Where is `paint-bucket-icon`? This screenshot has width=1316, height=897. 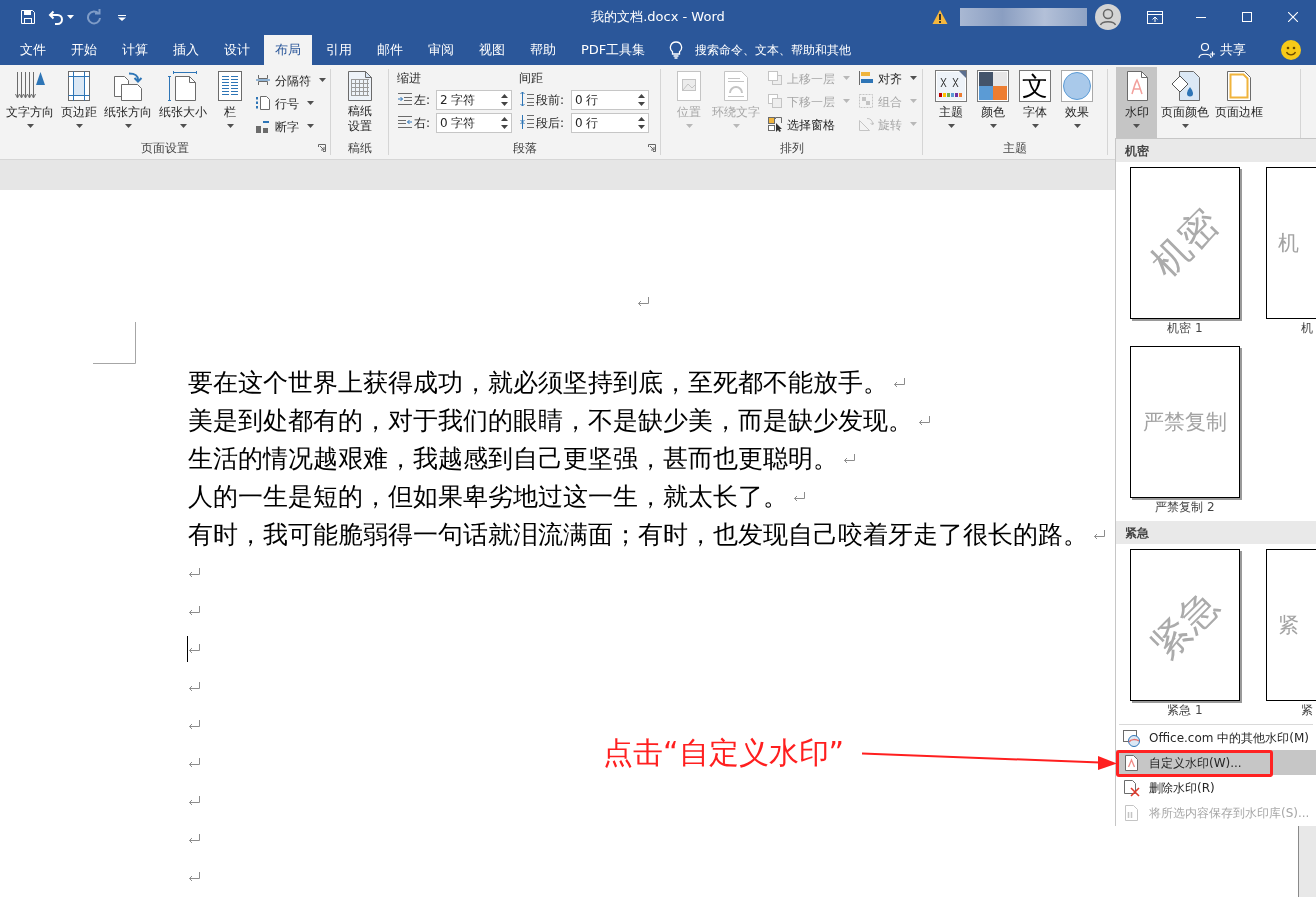 paint-bucket-icon is located at coordinates (1185, 86).